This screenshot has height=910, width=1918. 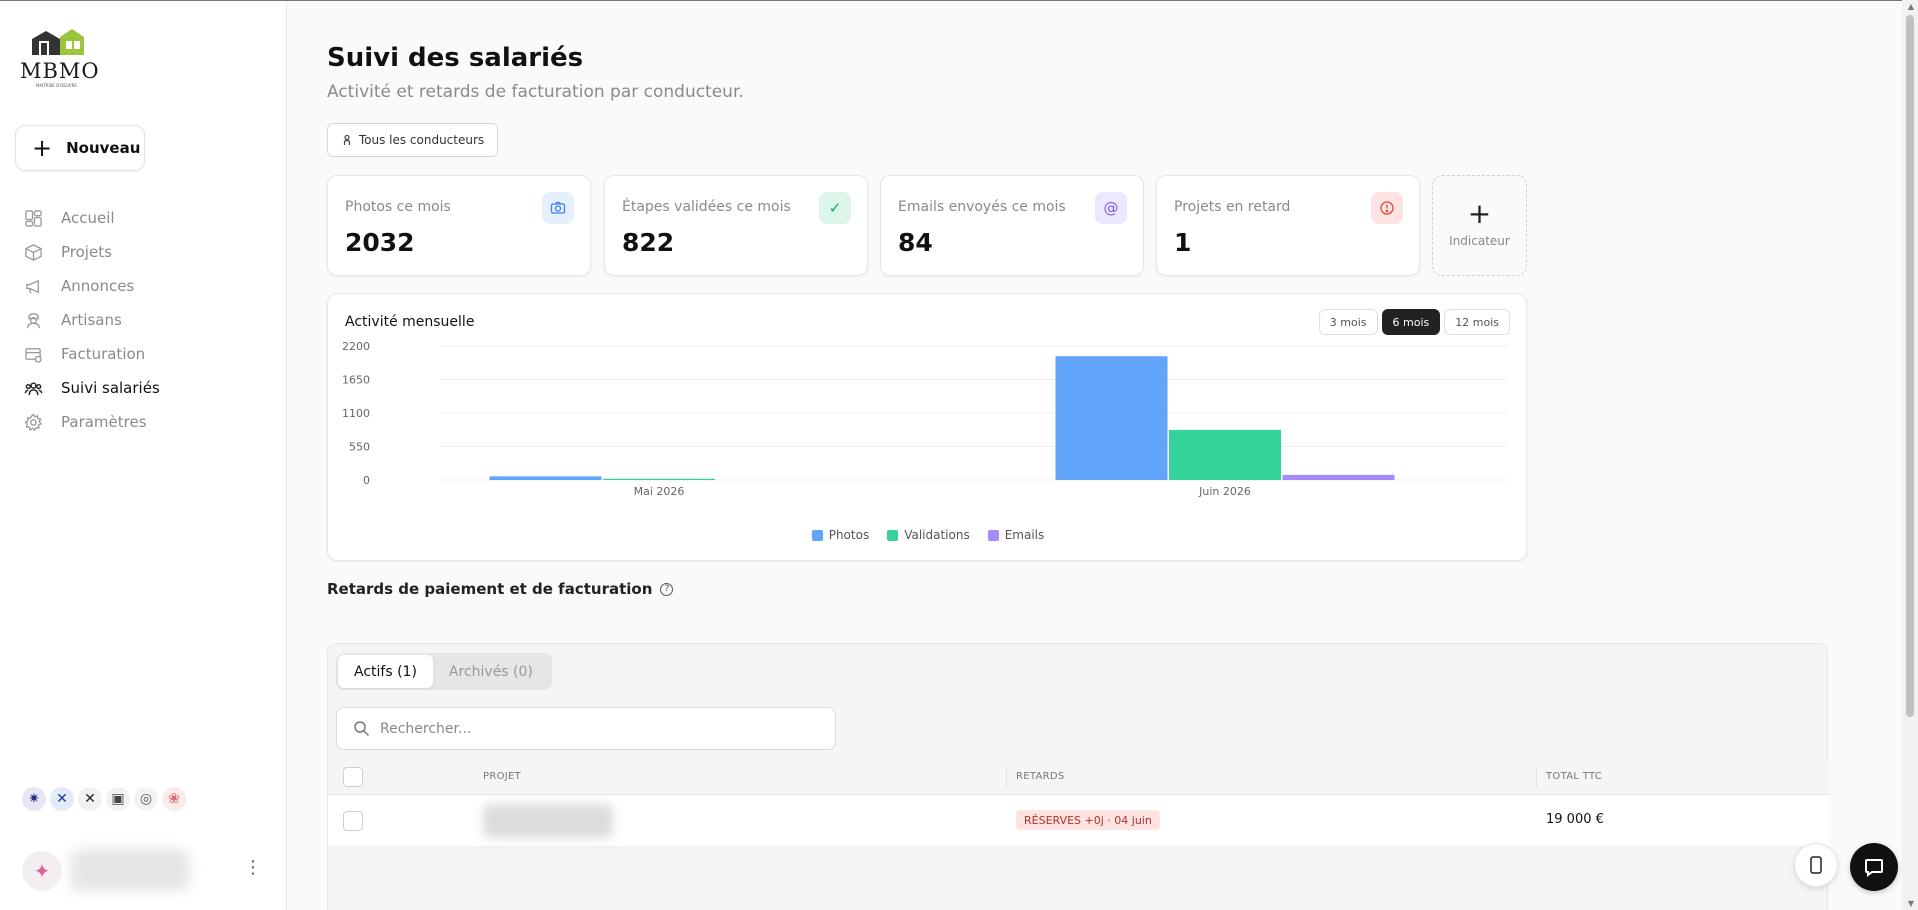 I want to click on megaphone-icon, so click(x=32, y=286).